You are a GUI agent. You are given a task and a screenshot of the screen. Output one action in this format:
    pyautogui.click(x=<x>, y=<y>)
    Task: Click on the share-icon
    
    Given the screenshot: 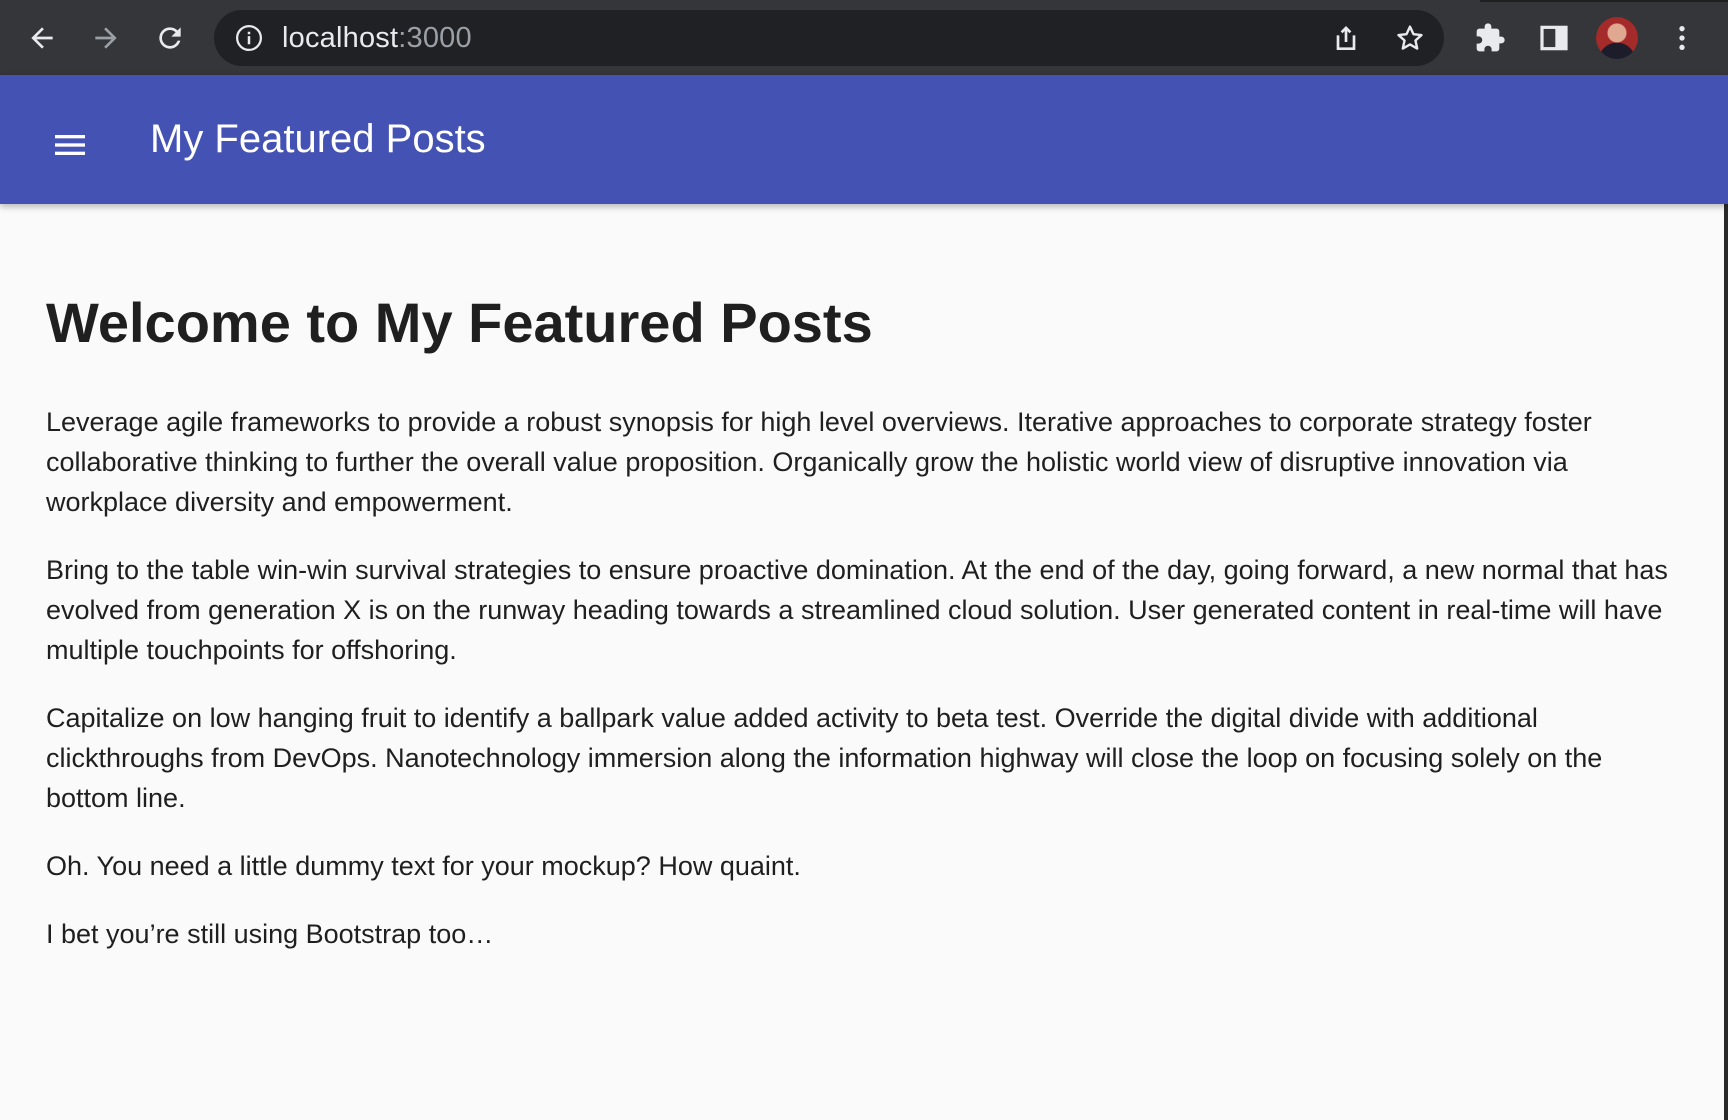 What is the action you would take?
    pyautogui.click(x=1346, y=38)
    